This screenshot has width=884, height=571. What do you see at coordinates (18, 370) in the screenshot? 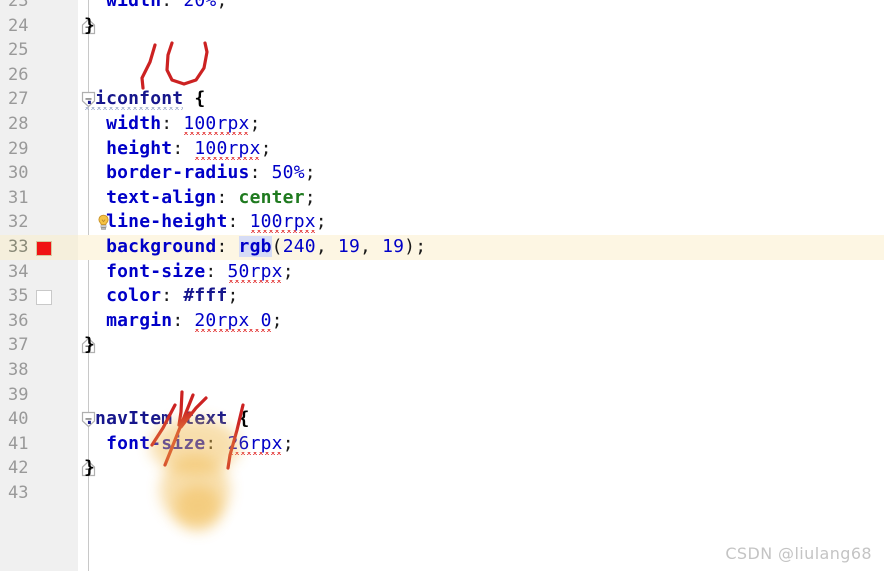
I see `line-number: 38` at bounding box center [18, 370].